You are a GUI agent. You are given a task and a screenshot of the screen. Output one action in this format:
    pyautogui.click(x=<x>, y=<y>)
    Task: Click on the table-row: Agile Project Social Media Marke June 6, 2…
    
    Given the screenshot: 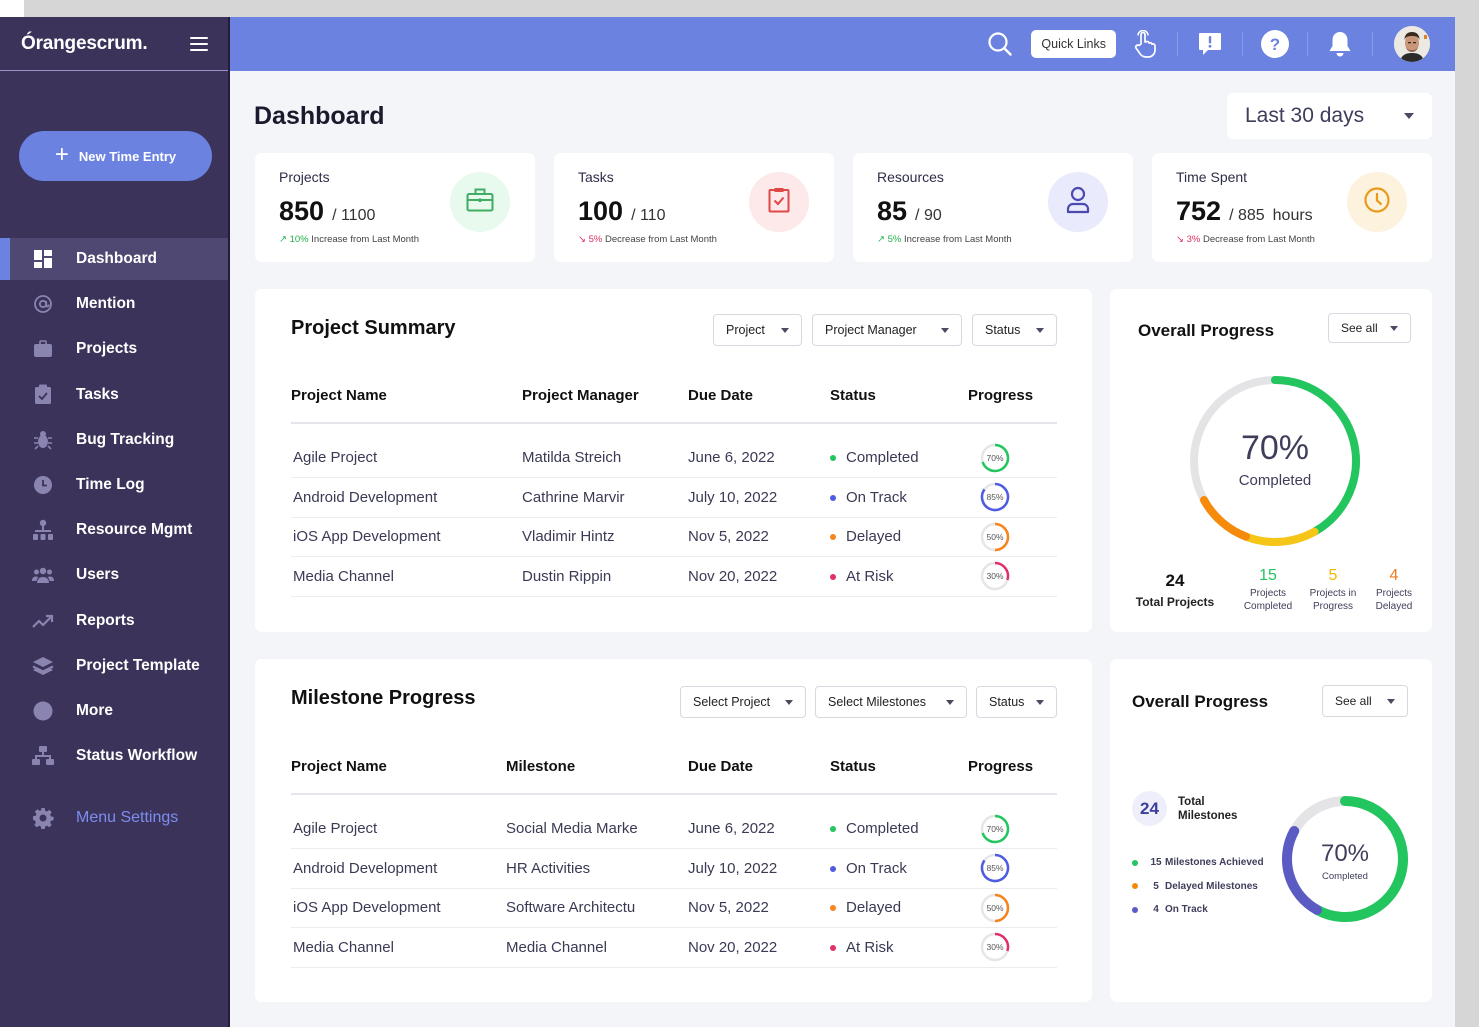 What is the action you would take?
    pyautogui.click(x=674, y=829)
    